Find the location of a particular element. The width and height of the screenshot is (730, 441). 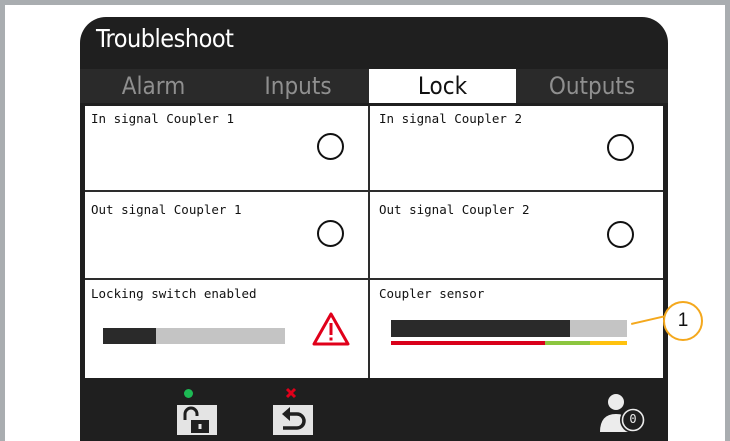

coupler-sensor-level-bar is located at coordinates (509, 328).